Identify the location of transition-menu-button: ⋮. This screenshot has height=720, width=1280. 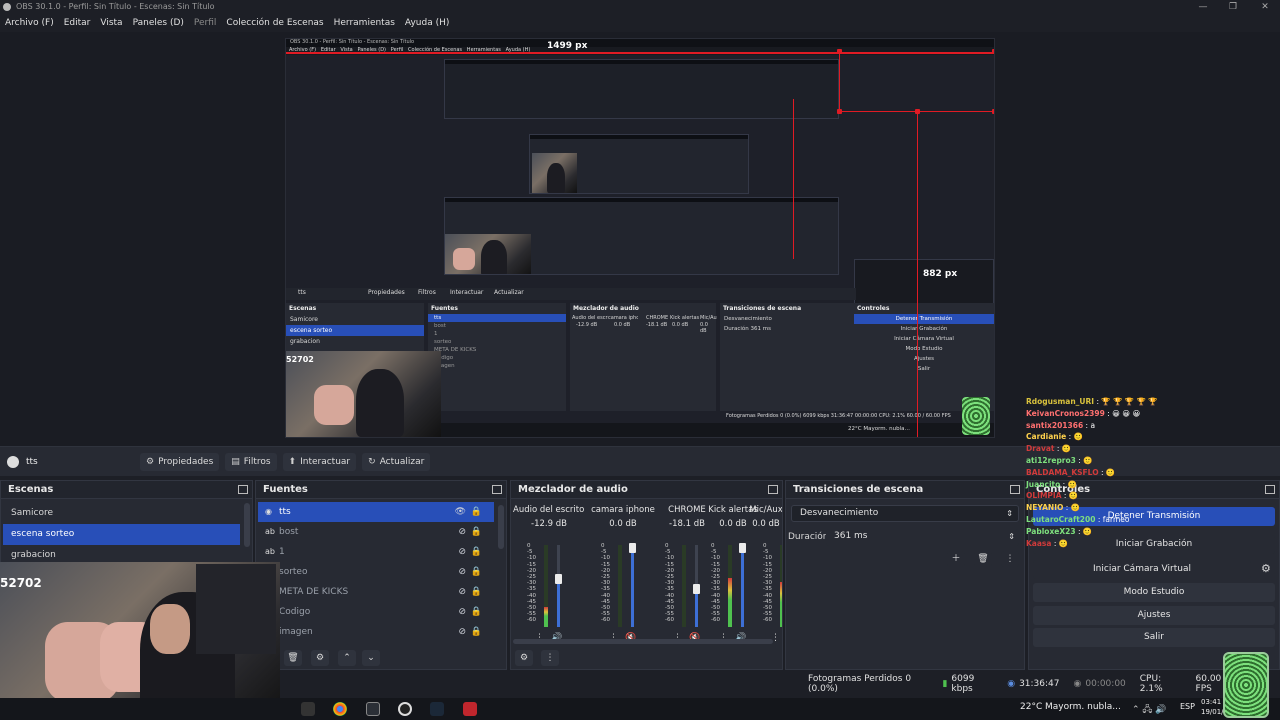
(1010, 559).